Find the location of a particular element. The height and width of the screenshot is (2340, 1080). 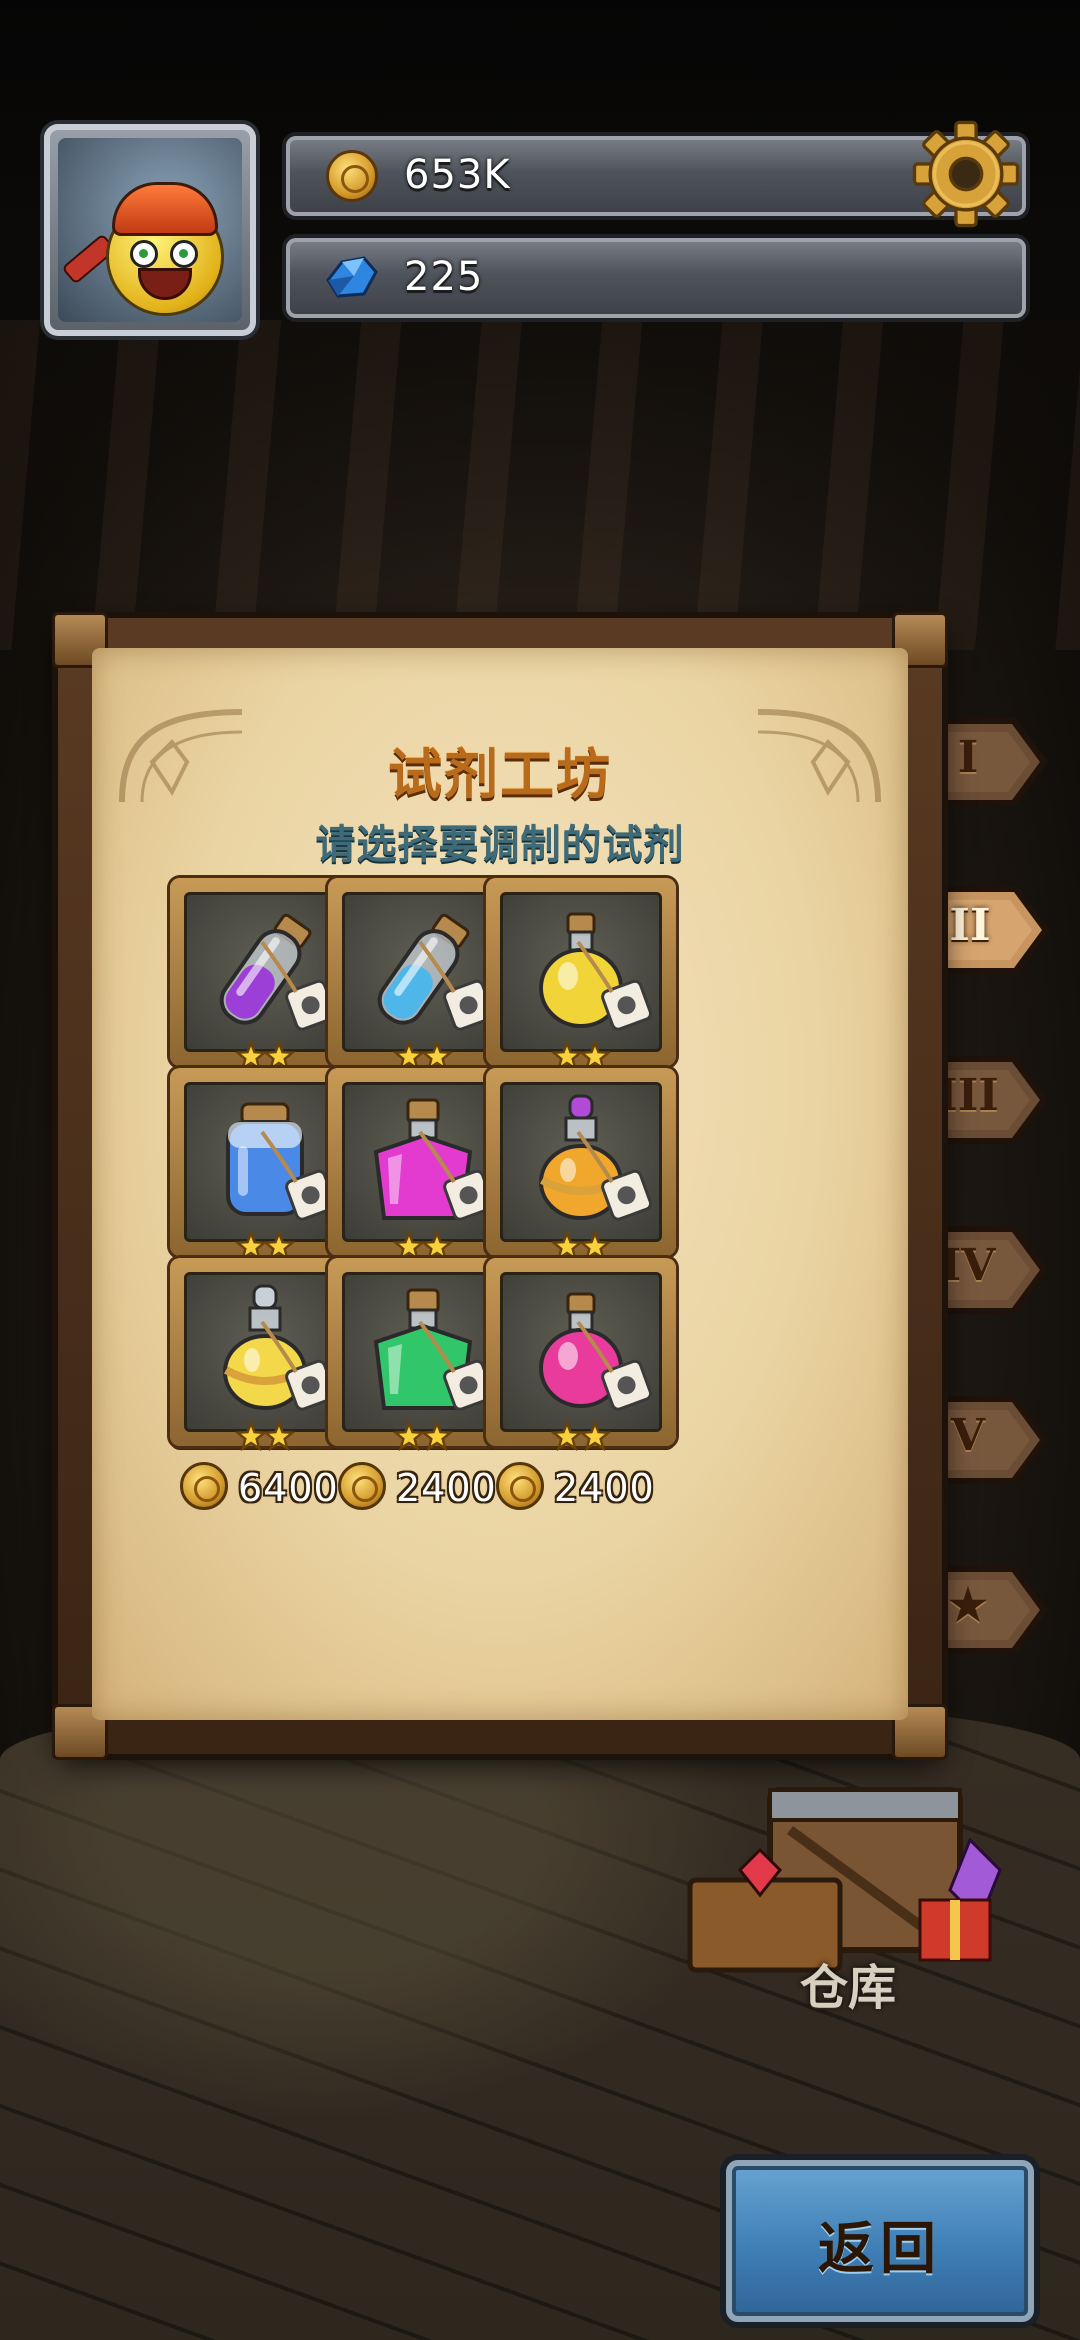

back-button: 返回 is located at coordinates (880, 2241).